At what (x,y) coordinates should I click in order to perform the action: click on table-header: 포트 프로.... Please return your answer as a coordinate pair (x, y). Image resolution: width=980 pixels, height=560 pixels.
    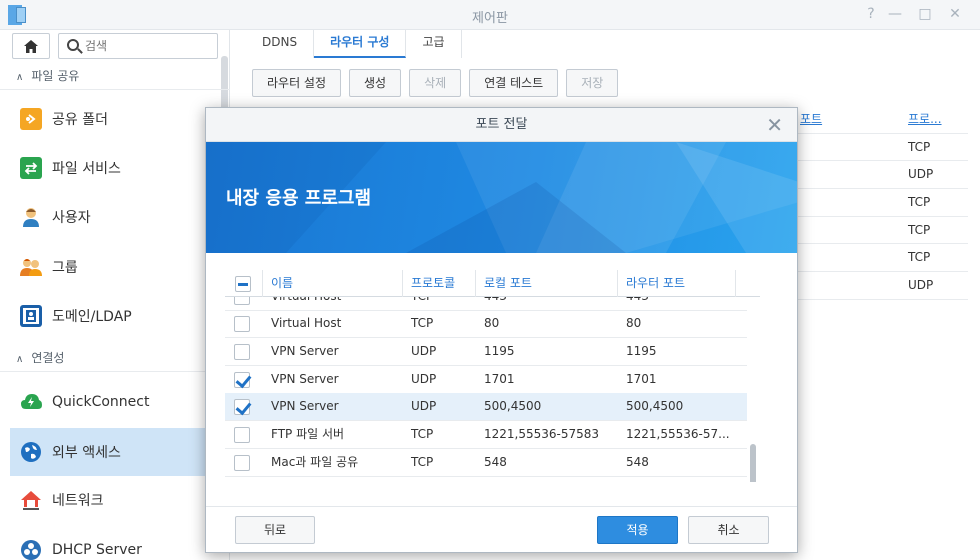
    Looking at the image, I should click on (879, 120).